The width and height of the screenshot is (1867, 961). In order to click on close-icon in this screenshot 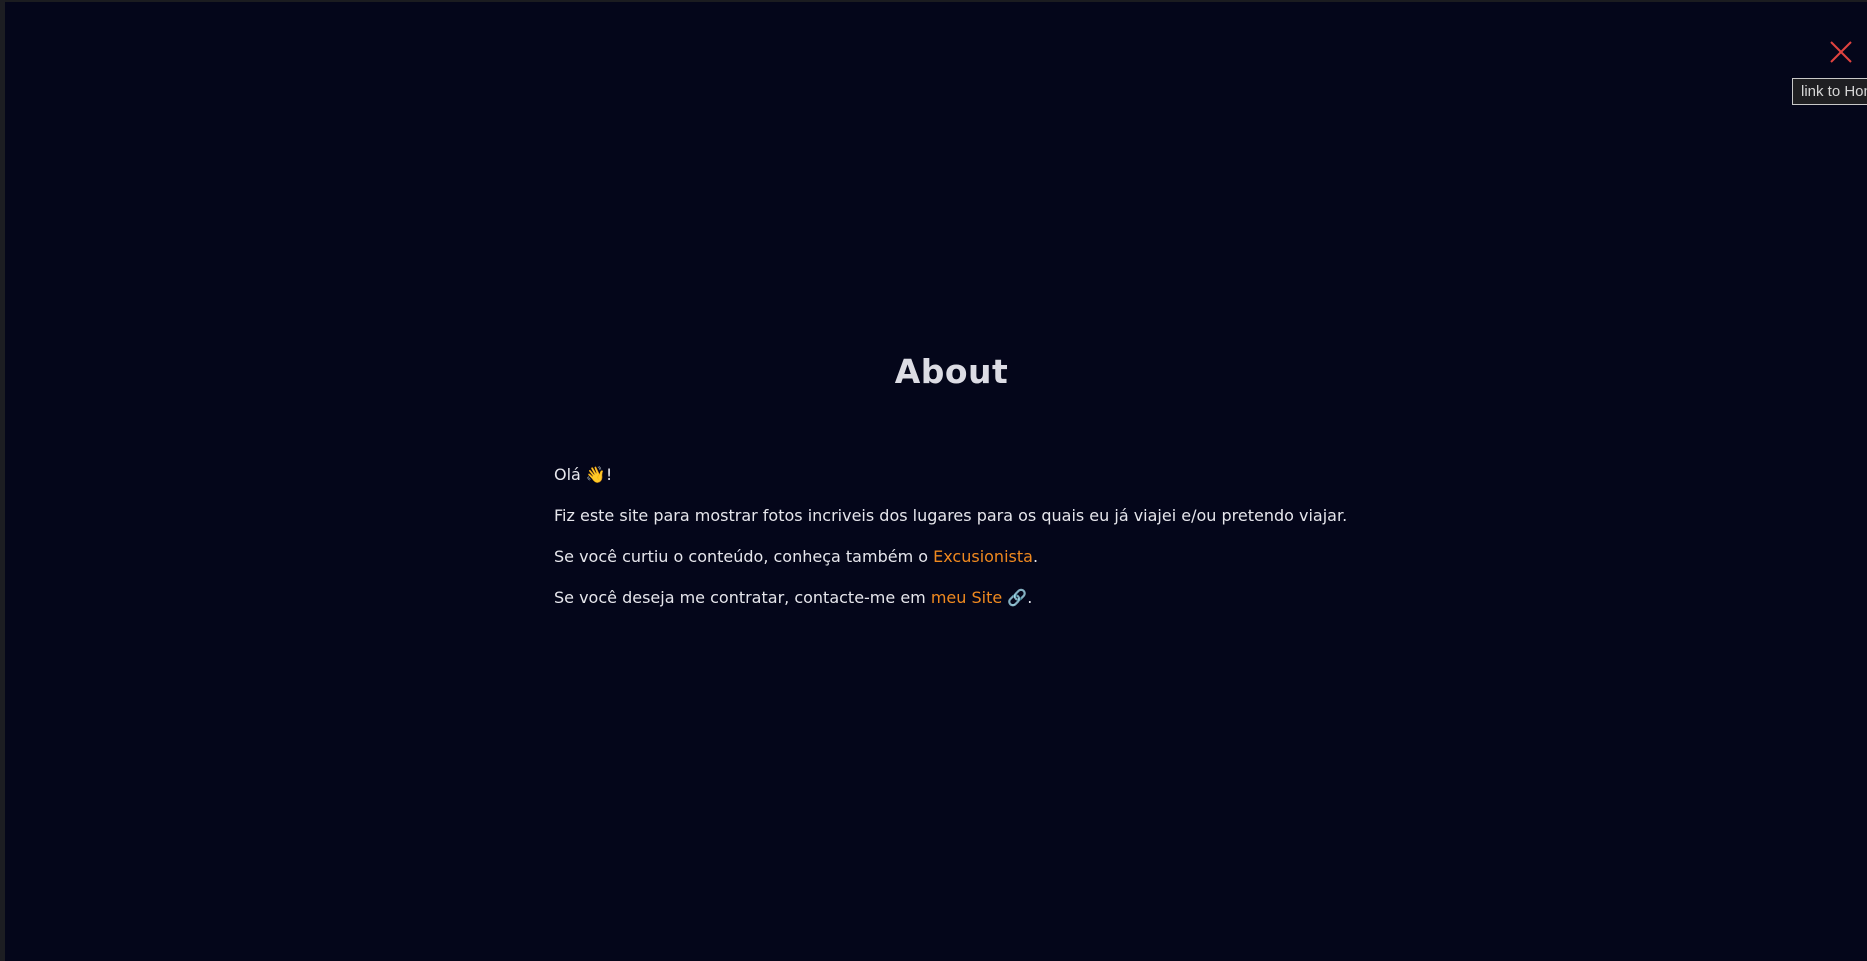, I will do `click(1841, 52)`.